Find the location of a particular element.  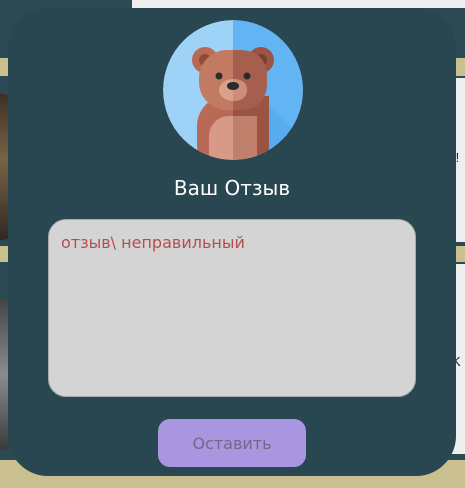

submit-review-button: Оставить is located at coordinates (232, 443).